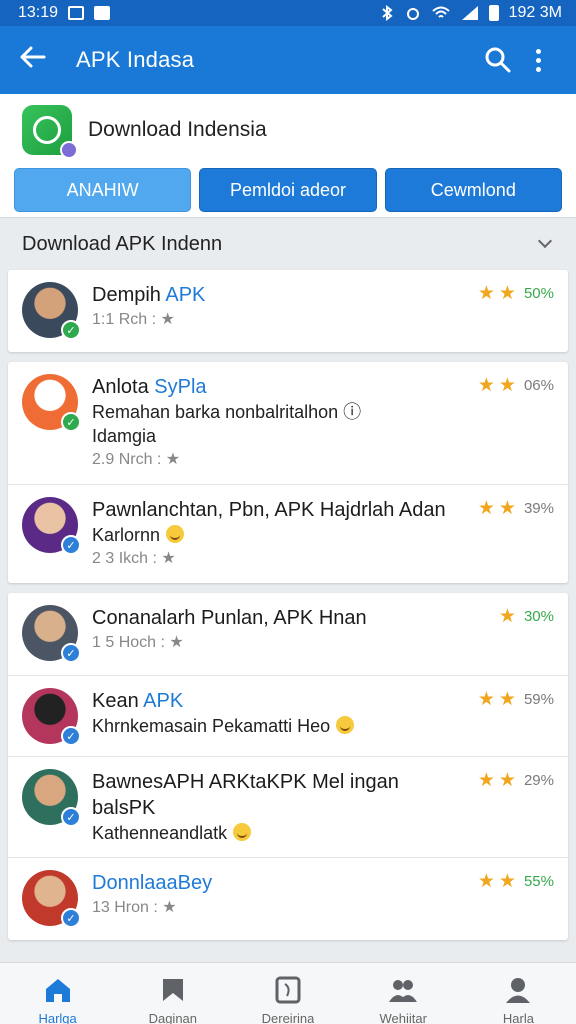  What do you see at coordinates (245, 795) in the screenshot?
I see `item-name-text: BawnesAPH ARKtaKPK Mel ingan balsPK` at bounding box center [245, 795].